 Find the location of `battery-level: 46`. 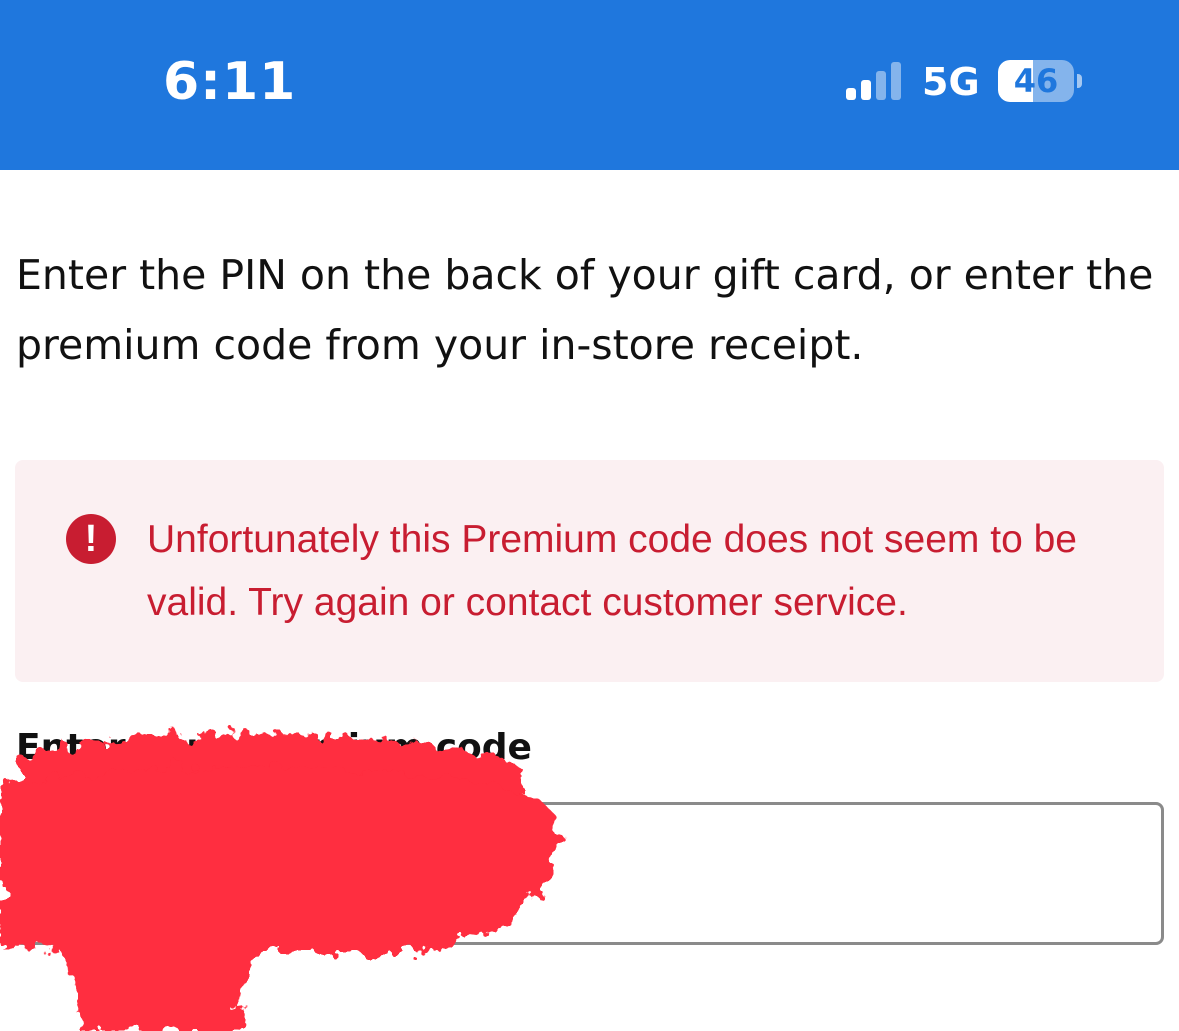

battery-level: 46 is located at coordinates (1036, 81).